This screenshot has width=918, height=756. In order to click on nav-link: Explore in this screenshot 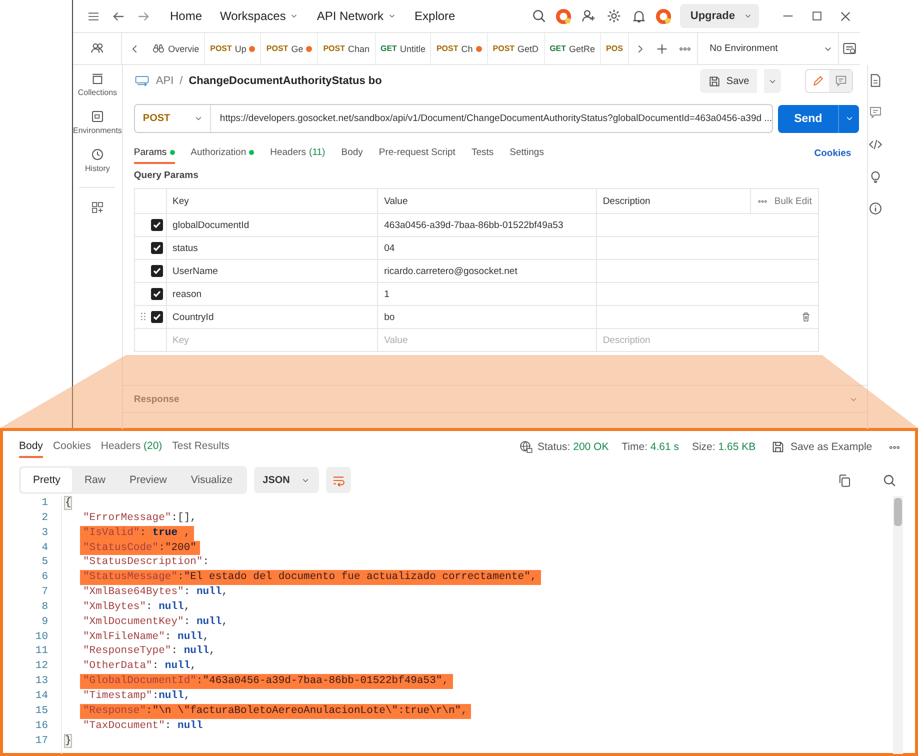, I will do `click(435, 16)`.